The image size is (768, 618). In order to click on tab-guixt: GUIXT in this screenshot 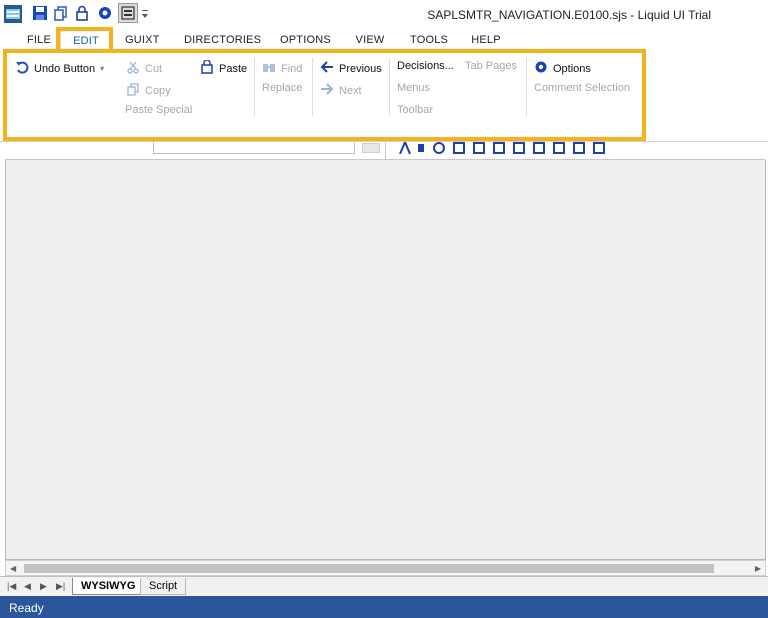, I will do `click(142, 40)`.